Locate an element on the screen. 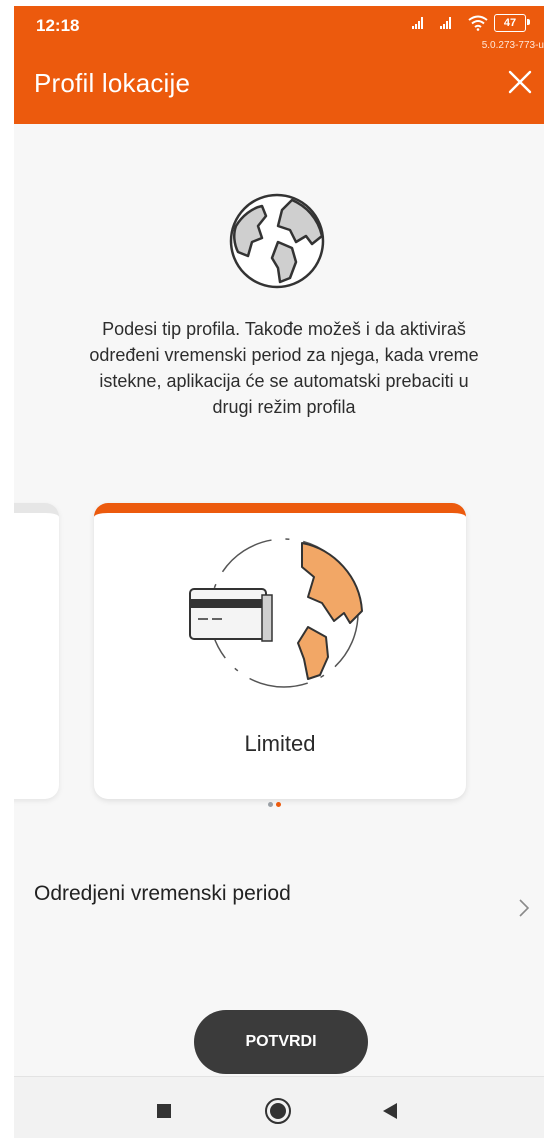  status-icons: 47 is located at coordinates (471, 23).